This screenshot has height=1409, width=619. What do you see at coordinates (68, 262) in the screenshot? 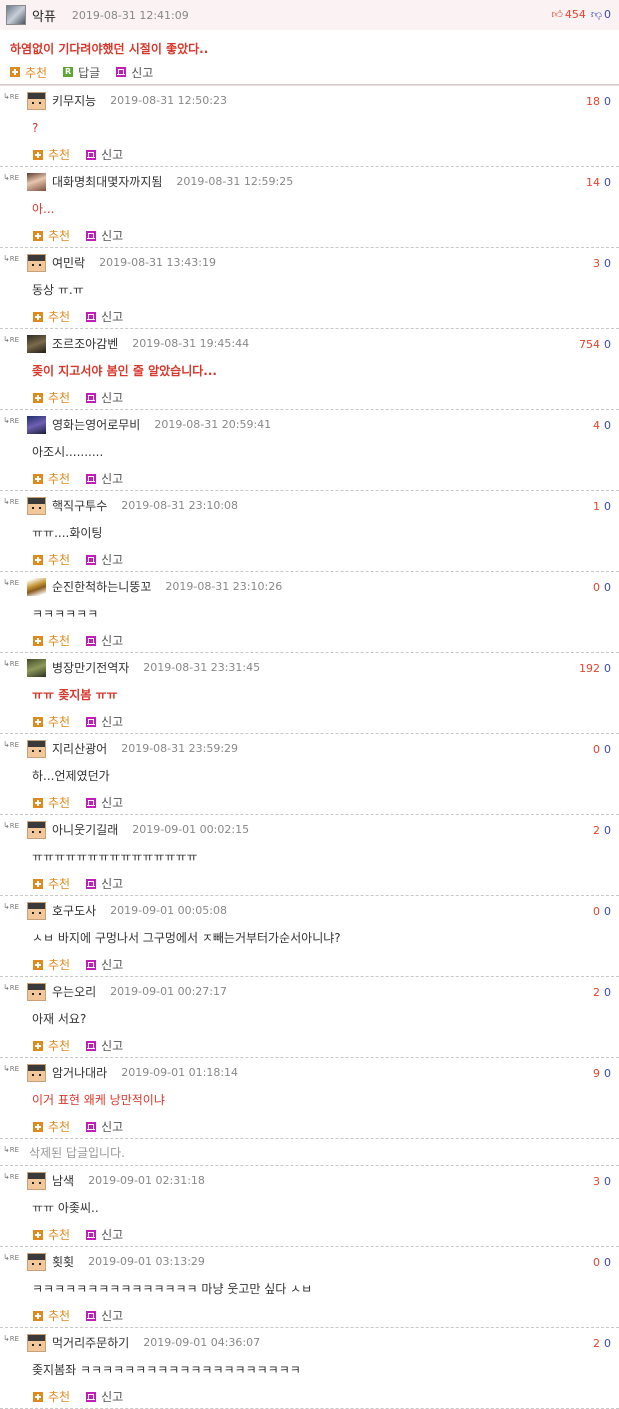
I see `author-nickname: 여민락` at bounding box center [68, 262].